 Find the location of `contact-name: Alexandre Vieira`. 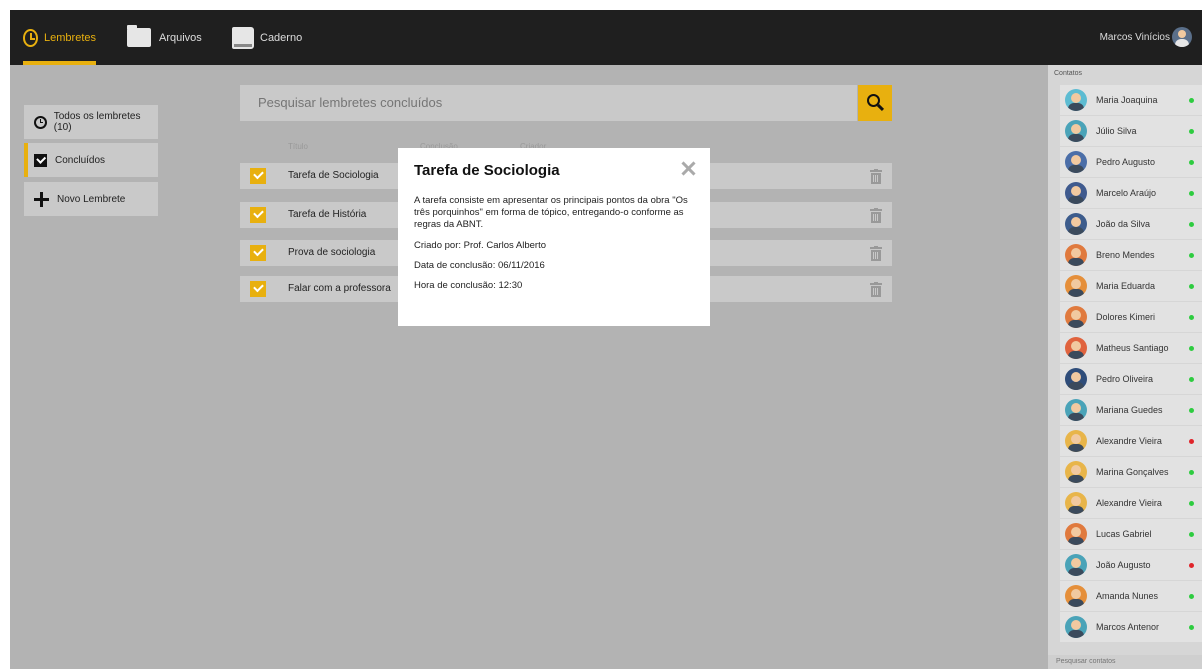

contact-name: Alexandre Vieira is located at coordinates (1129, 441).